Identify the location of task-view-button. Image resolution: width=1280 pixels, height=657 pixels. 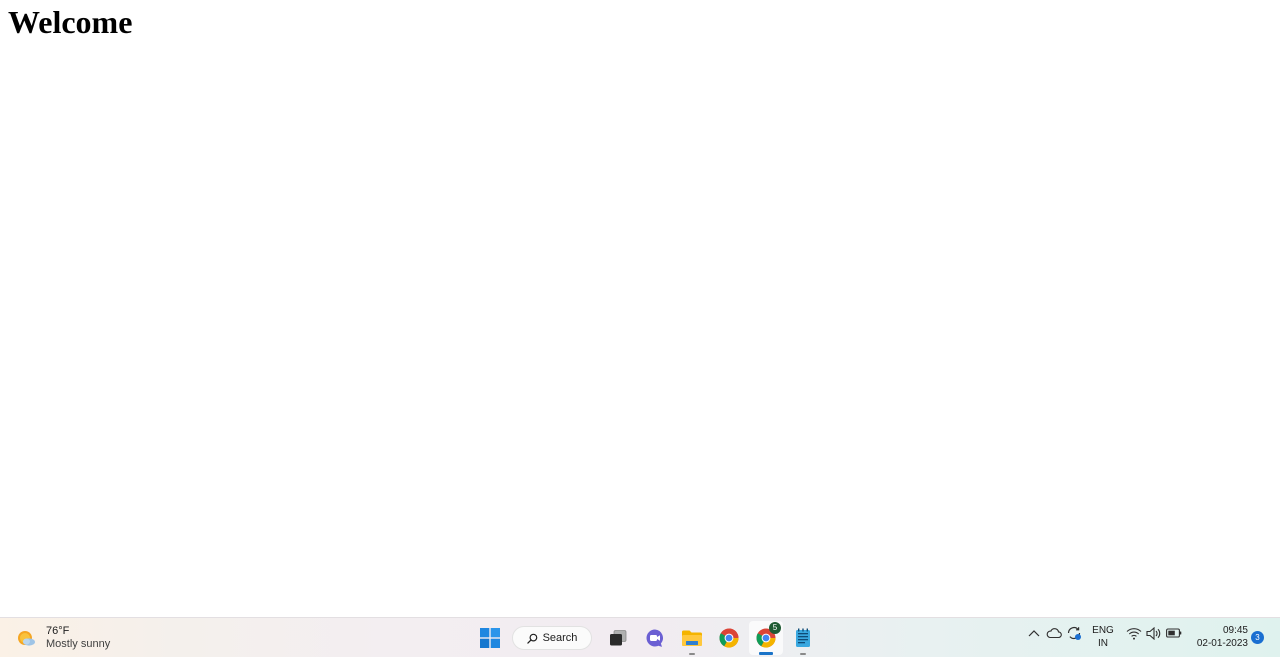
(618, 638).